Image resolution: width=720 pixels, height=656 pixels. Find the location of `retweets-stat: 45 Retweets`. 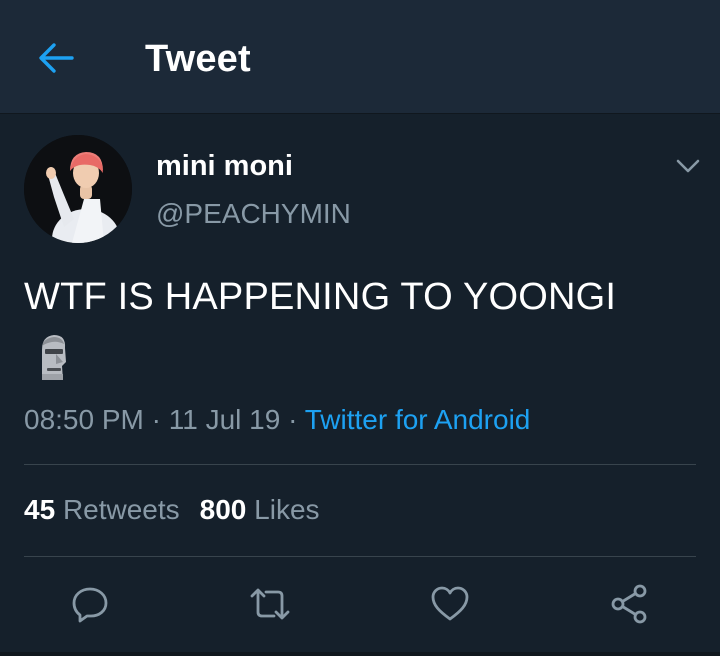

retweets-stat: 45 Retweets is located at coordinates (102, 509).